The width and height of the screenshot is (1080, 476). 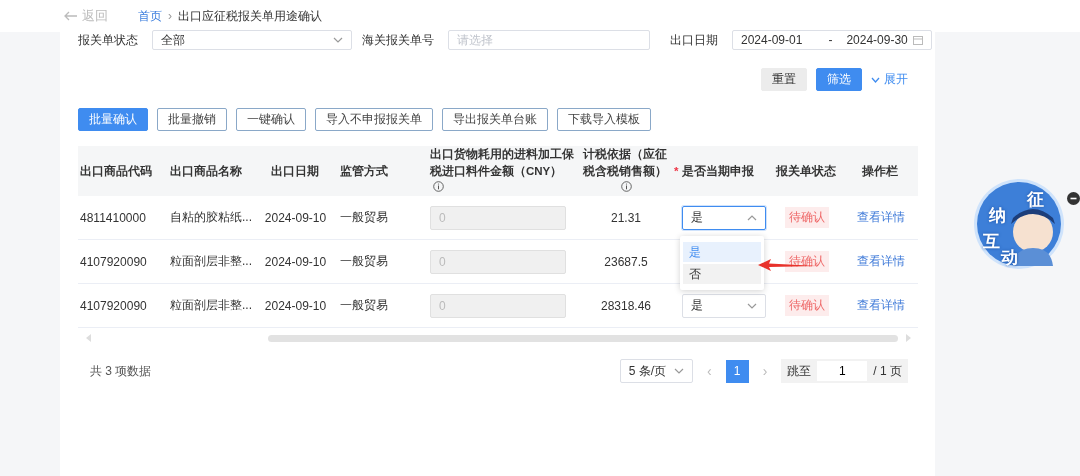 I want to click on required-mark: *, so click(x=676, y=171).